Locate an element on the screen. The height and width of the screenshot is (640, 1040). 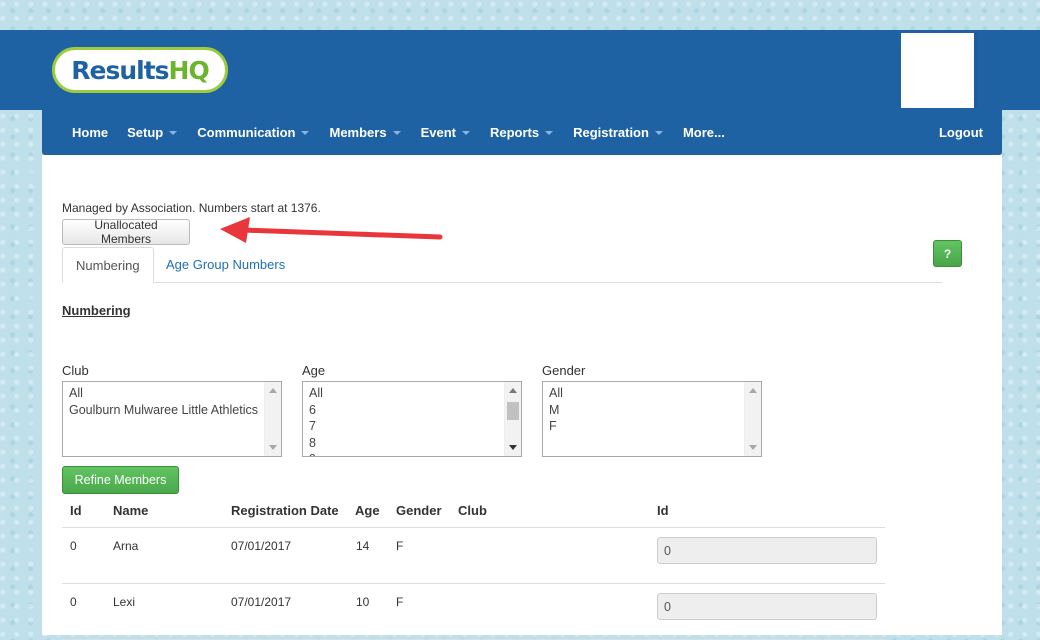
nav-communication: Communication is located at coordinates (253, 132).